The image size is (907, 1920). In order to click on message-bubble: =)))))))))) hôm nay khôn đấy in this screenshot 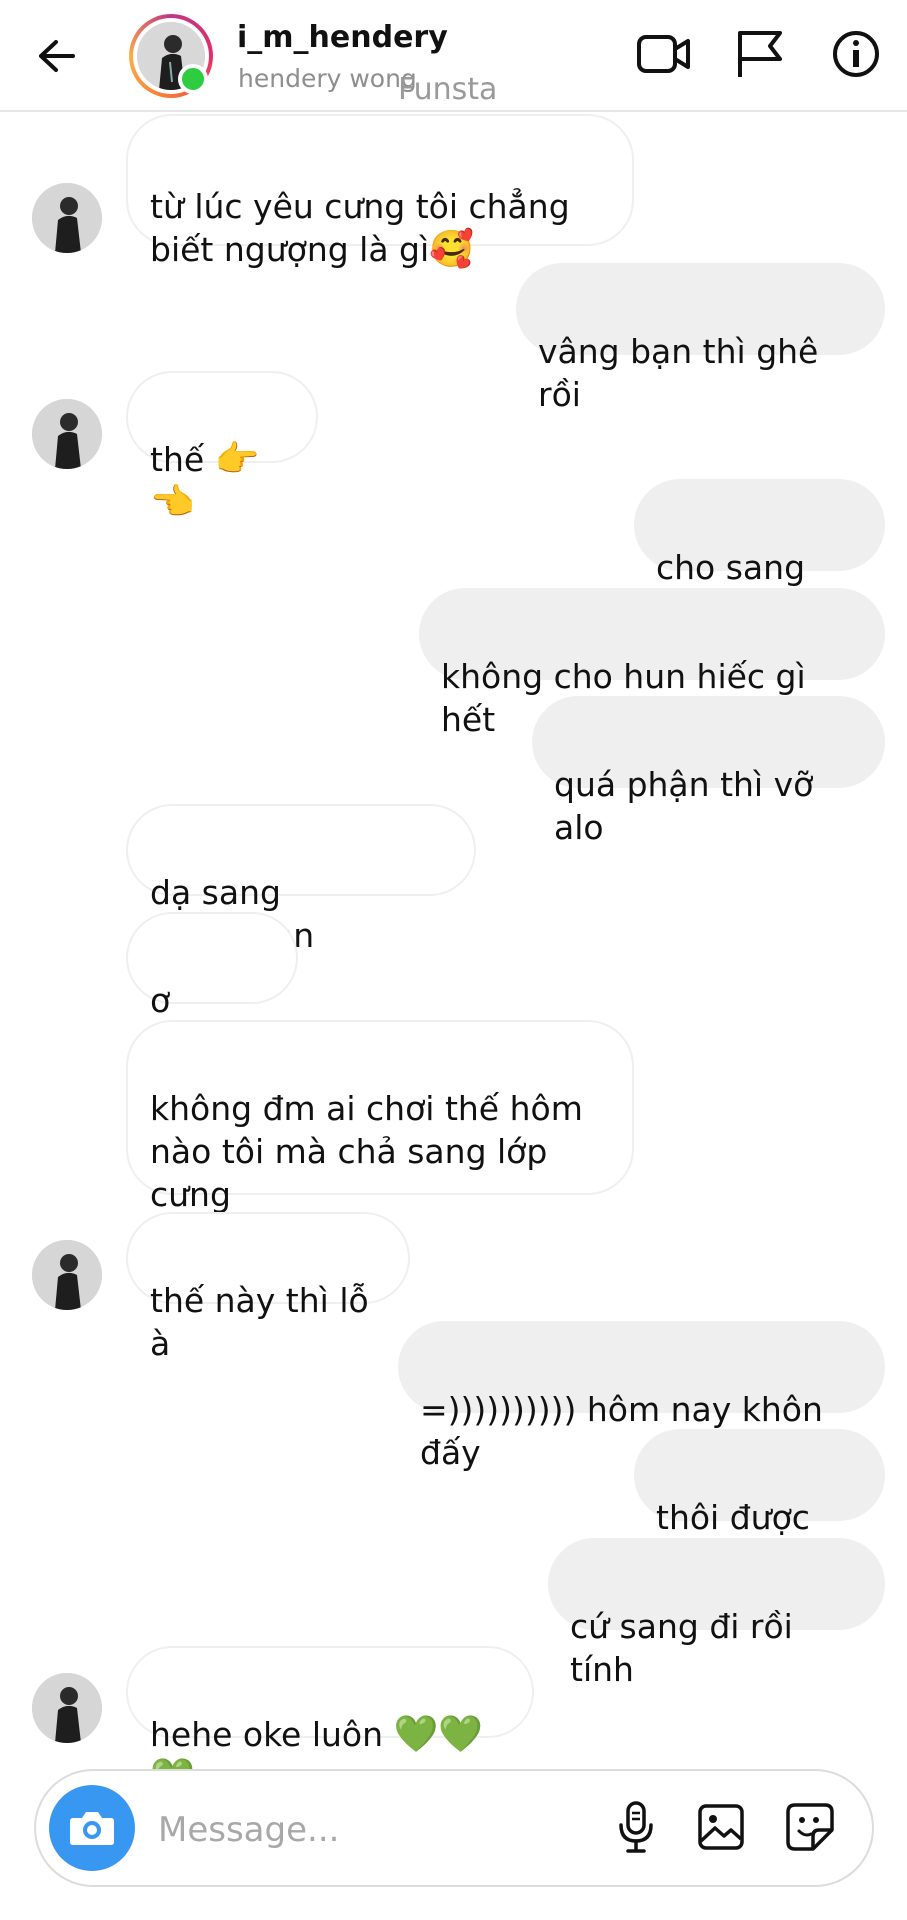, I will do `click(641, 1396)`.